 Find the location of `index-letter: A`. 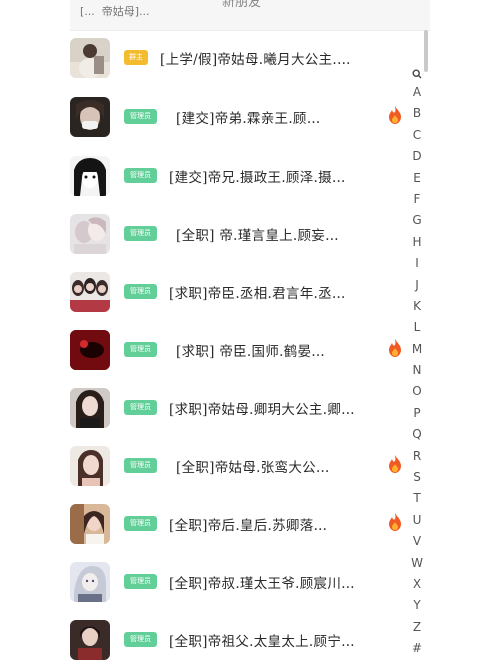

index-letter: A is located at coordinates (417, 92).